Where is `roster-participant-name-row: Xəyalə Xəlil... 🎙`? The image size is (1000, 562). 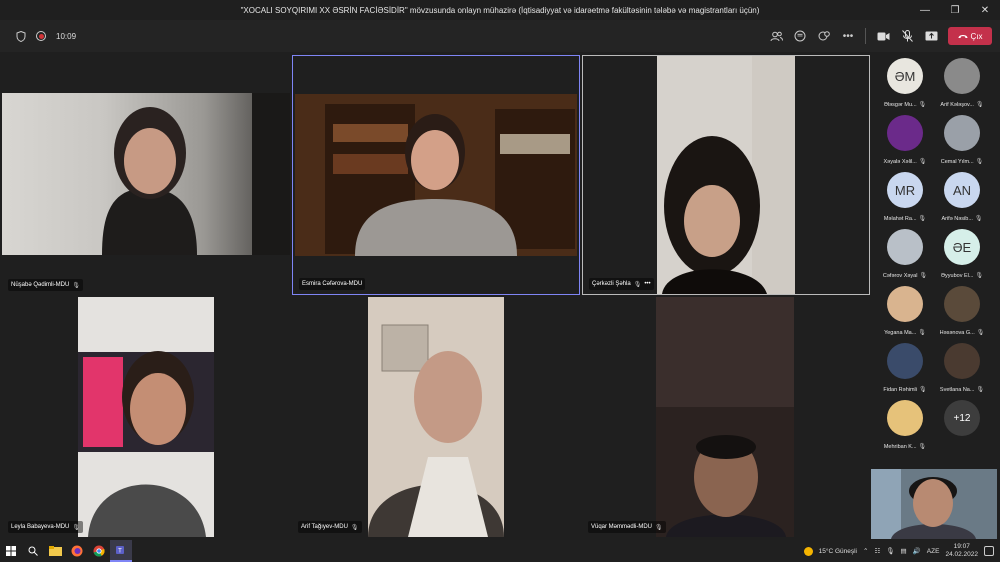
roster-participant-name-row: Xəyalə Xəlil... 🎙 is located at coordinates (905, 162).